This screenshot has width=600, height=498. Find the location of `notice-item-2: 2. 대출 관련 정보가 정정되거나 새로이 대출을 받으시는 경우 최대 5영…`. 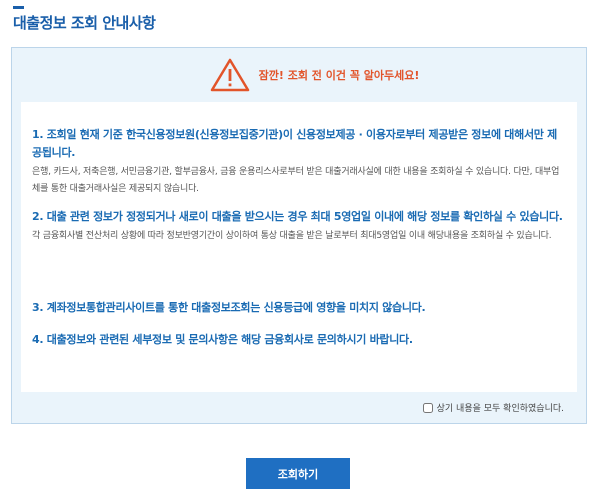

notice-item-2: 2. 대출 관련 정보가 정정되거나 새로이 대출을 받으시는 경우 최대 5영… is located at coordinates (299, 226).